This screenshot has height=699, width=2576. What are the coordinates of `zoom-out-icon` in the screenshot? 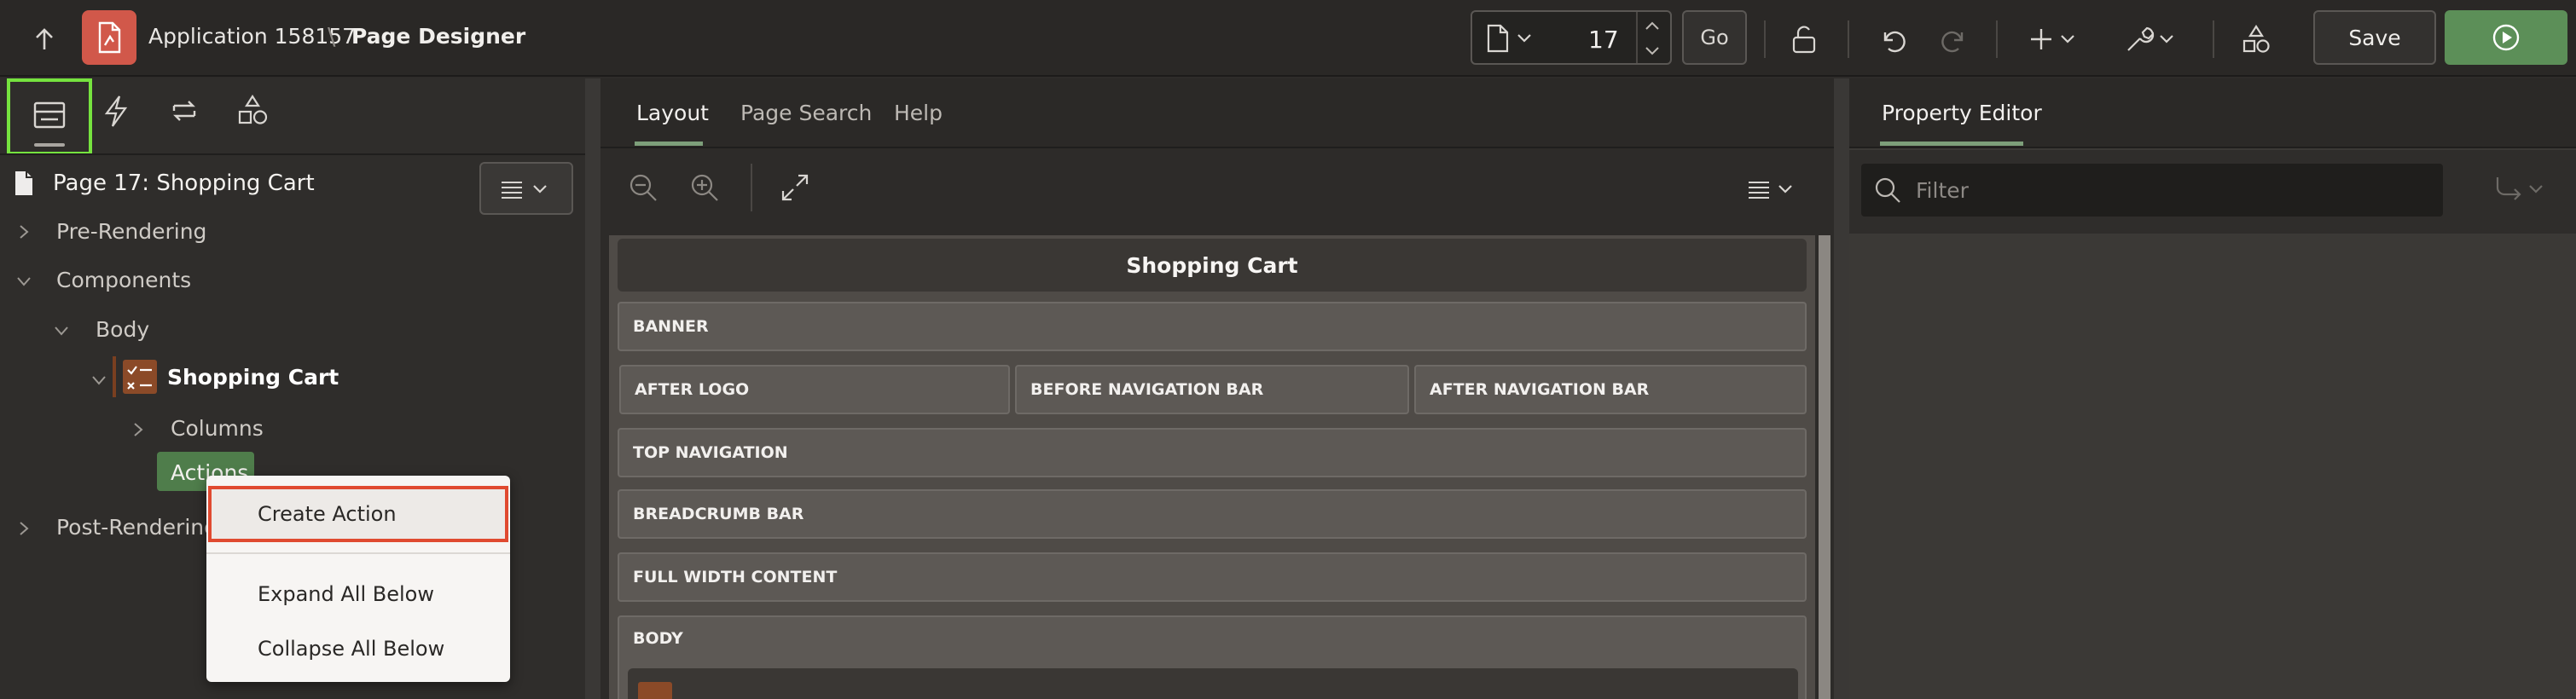 It's located at (643, 187).